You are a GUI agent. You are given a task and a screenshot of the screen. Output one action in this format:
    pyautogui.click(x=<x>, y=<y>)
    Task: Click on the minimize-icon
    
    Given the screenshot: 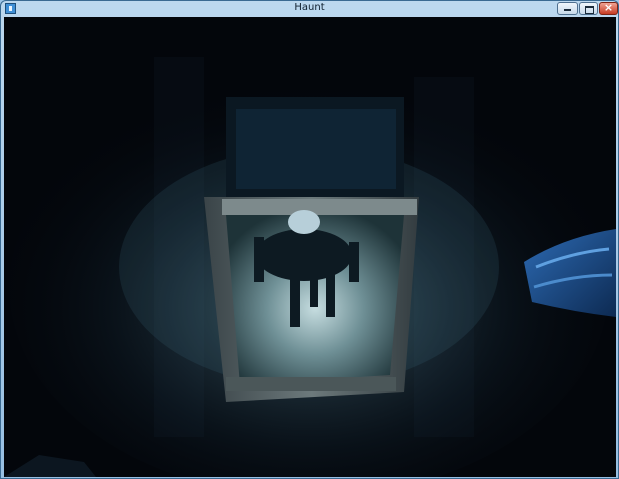 What is the action you would take?
    pyautogui.click(x=567, y=10)
    